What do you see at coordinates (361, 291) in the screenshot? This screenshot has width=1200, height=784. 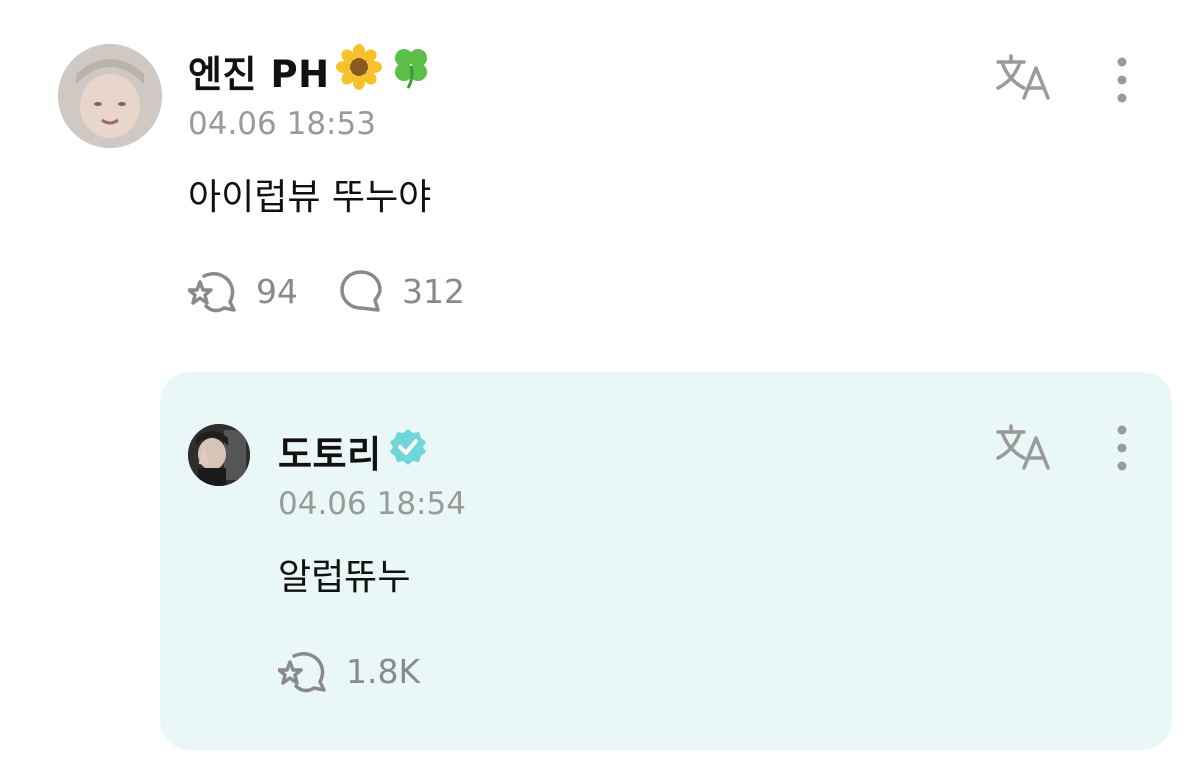 I see `comment-icon` at bounding box center [361, 291].